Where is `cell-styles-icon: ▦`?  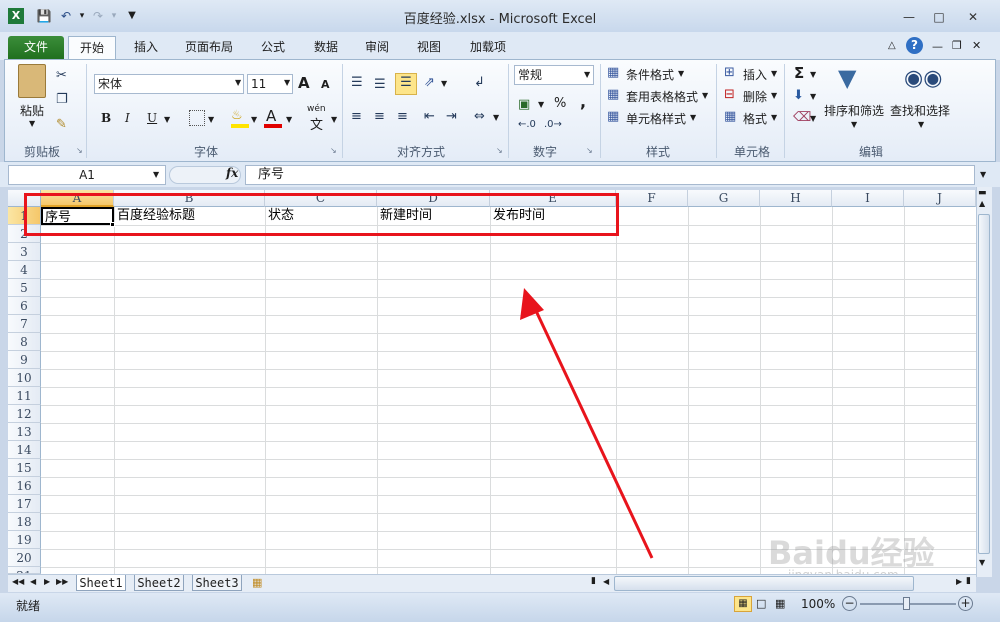 cell-styles-icon: ▦ is located at coordinates (613, 117).